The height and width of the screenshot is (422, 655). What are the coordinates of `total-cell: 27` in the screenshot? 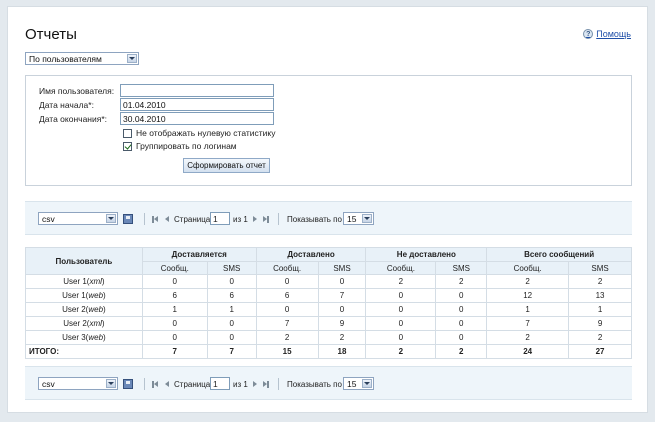 It's located at (600, 351).